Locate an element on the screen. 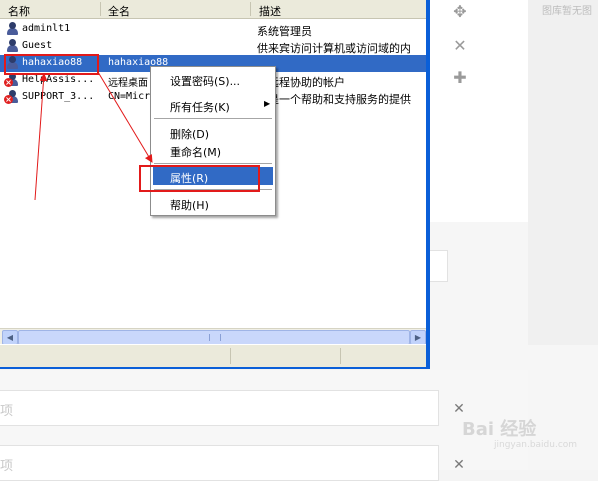 The height and width of the screenshot is (481, 598). scrollbar-thumb is located at coordinates (214, 337).